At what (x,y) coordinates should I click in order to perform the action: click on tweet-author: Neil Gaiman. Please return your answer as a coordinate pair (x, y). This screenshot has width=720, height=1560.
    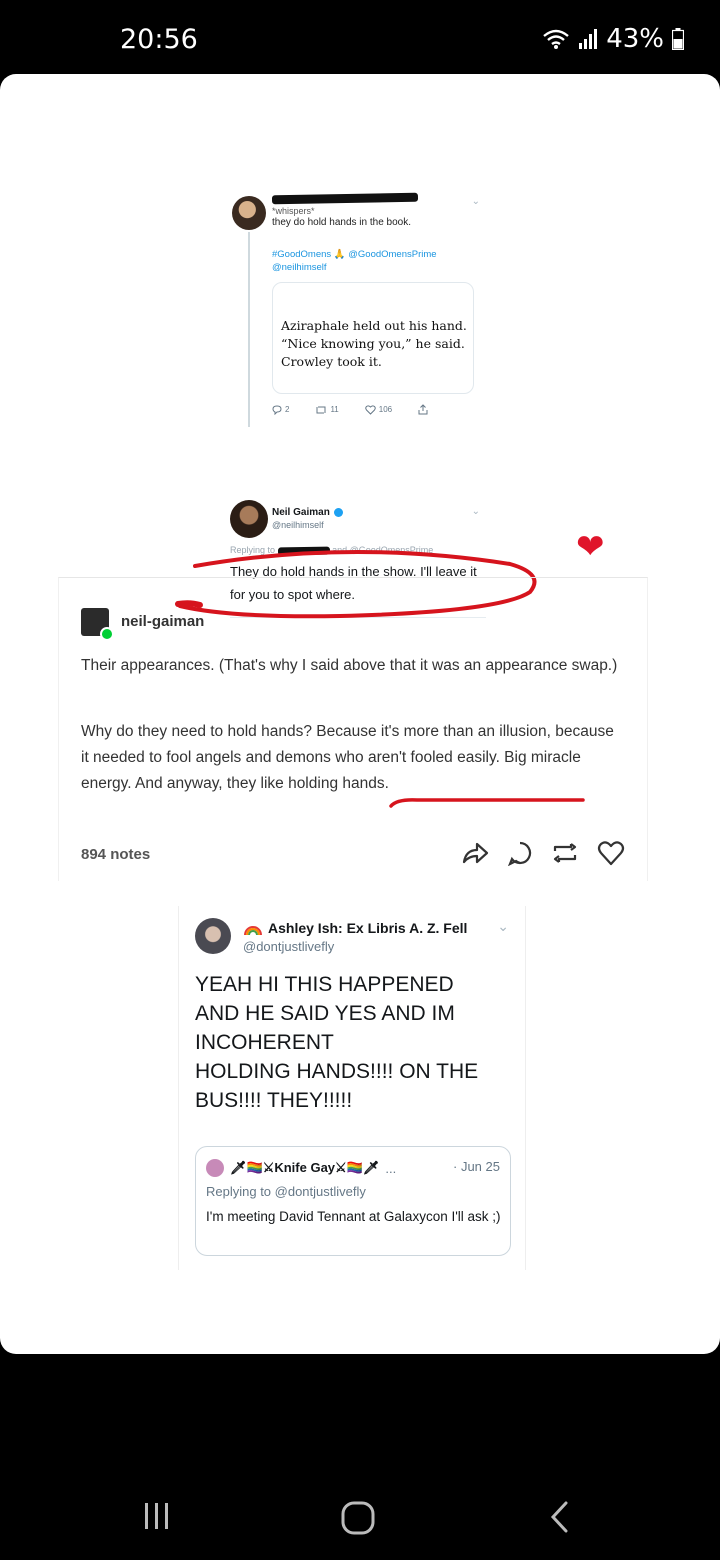
    Looking at the image, I should click on (307, 512).